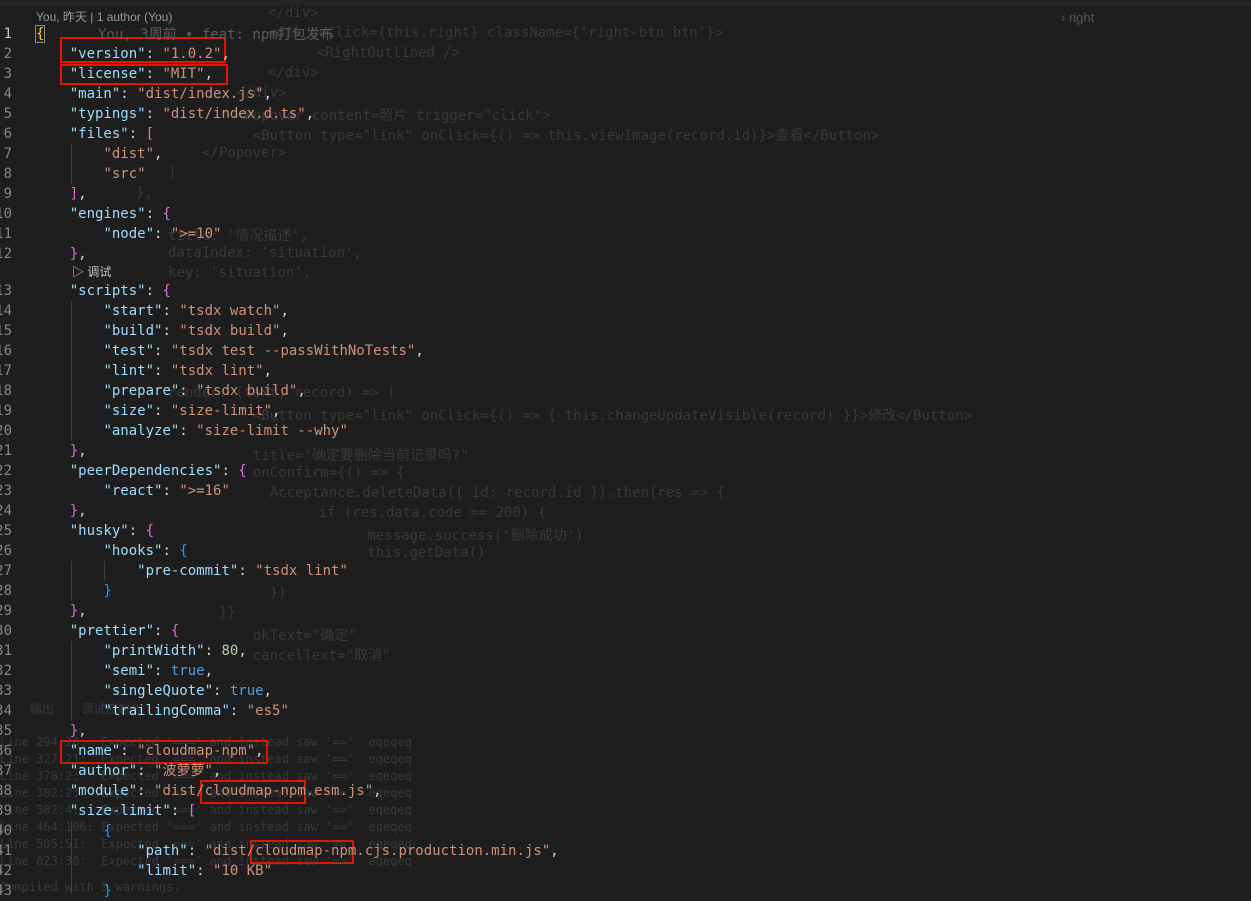 Image resolution: width=1251 pixels, height=901 pixels. Describe the element at coordinates (272, 431) in the screenshot. I see `code-token: "size-limit --why"` at that location.